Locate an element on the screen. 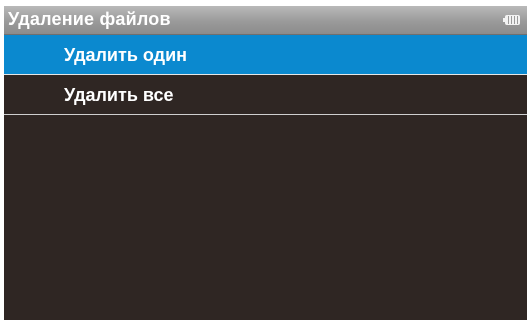  menu-item-delete-all: Удалить все is located at coordinates (265, 95).